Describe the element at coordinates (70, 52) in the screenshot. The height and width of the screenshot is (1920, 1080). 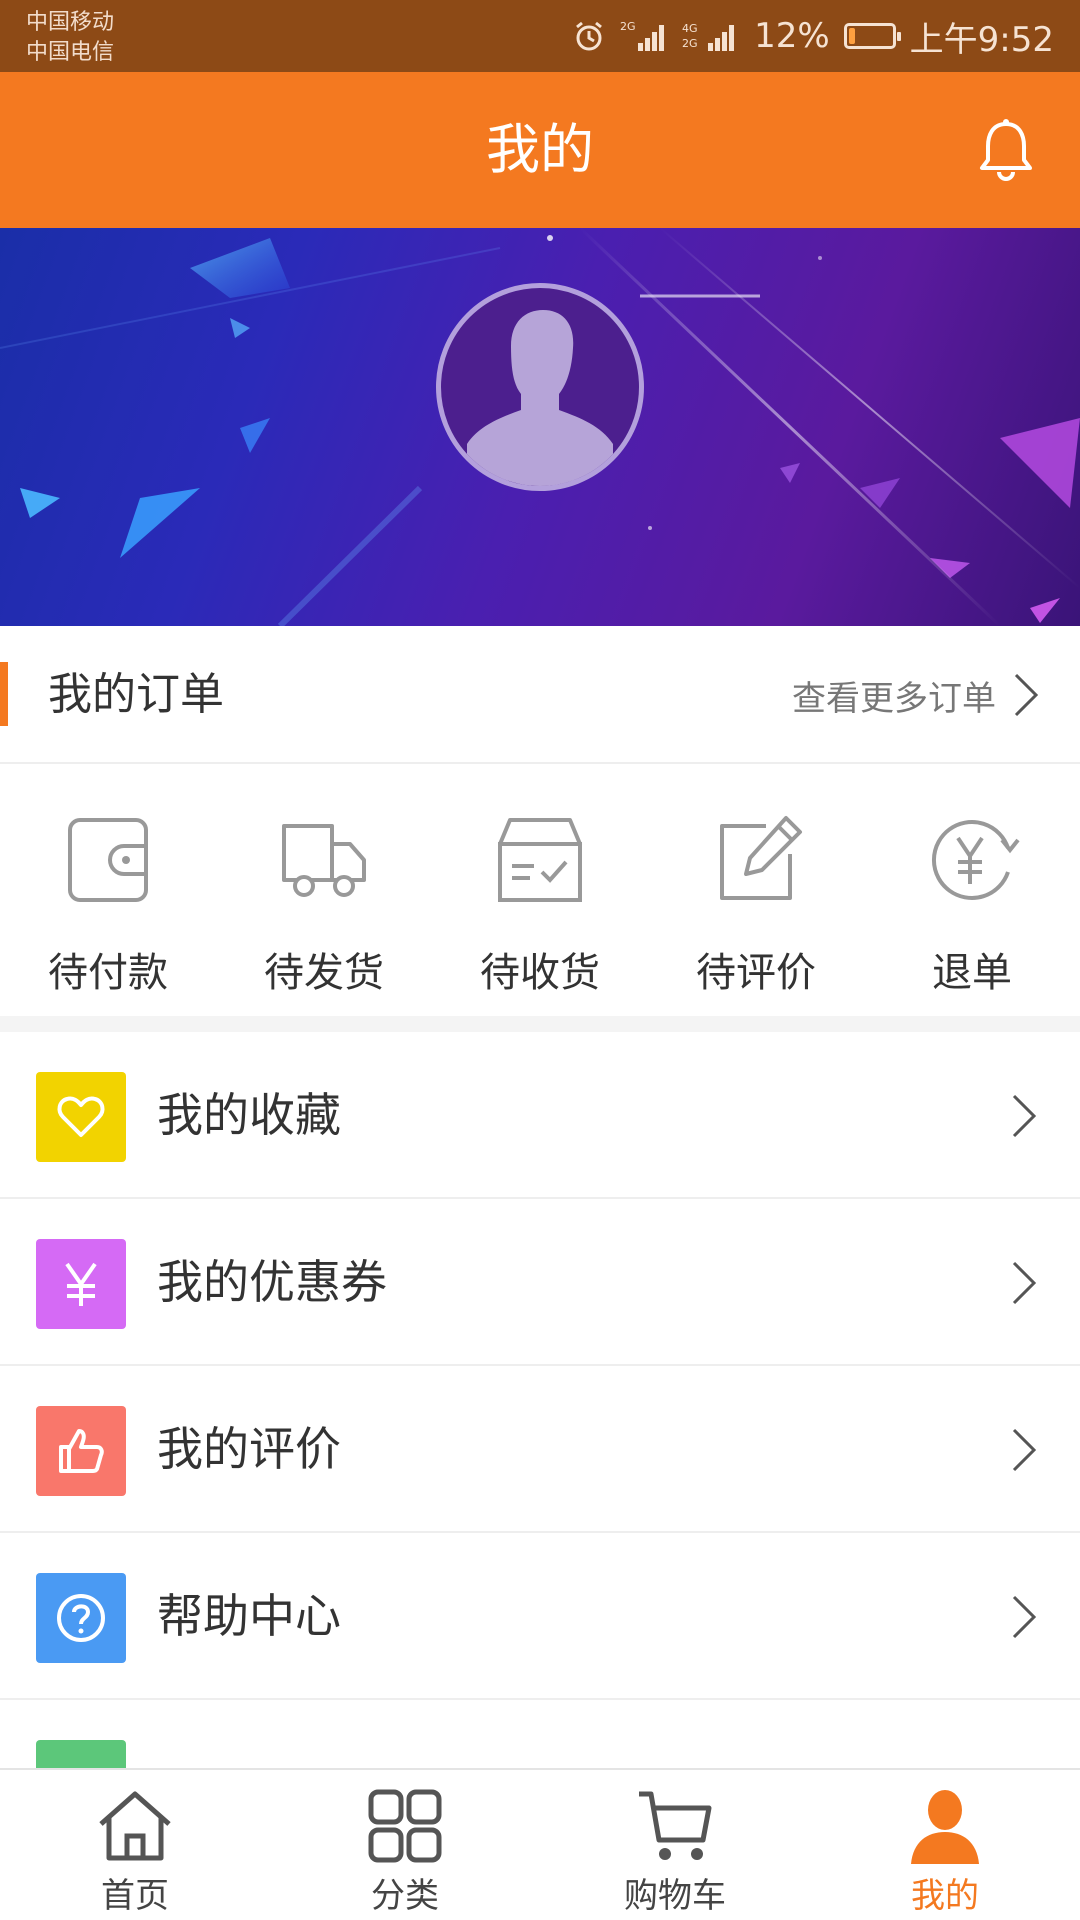
I see `carrier-2: 中国电信` at that location.